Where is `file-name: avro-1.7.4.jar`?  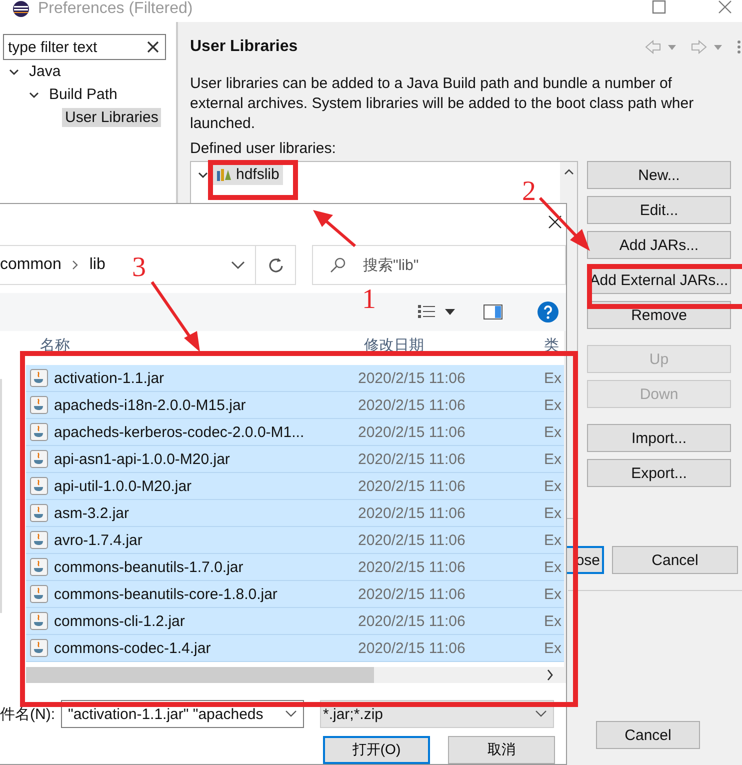 file-name: avro-1.7.4.jar is located at coordinates (99, 540).